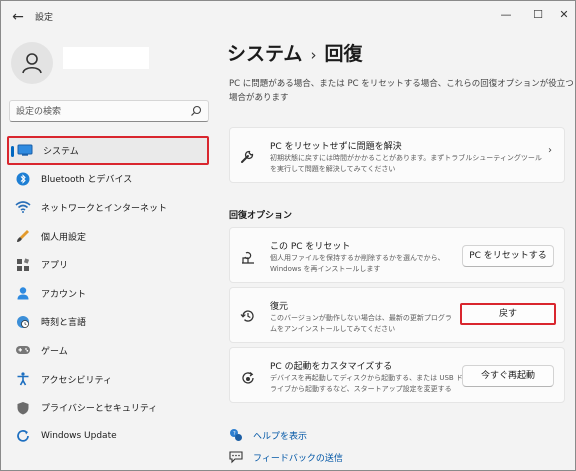  Describe the element at coordinates (288, 17) in the screenshot. I see `title-bar: ← 設定 — ☐ ✕` at that location.